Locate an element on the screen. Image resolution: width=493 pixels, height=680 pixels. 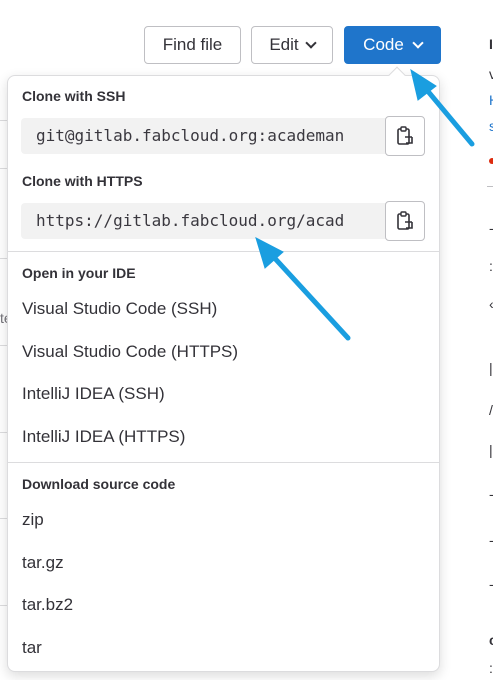
find-file-label: Find file is located at coordinates (192, 44).